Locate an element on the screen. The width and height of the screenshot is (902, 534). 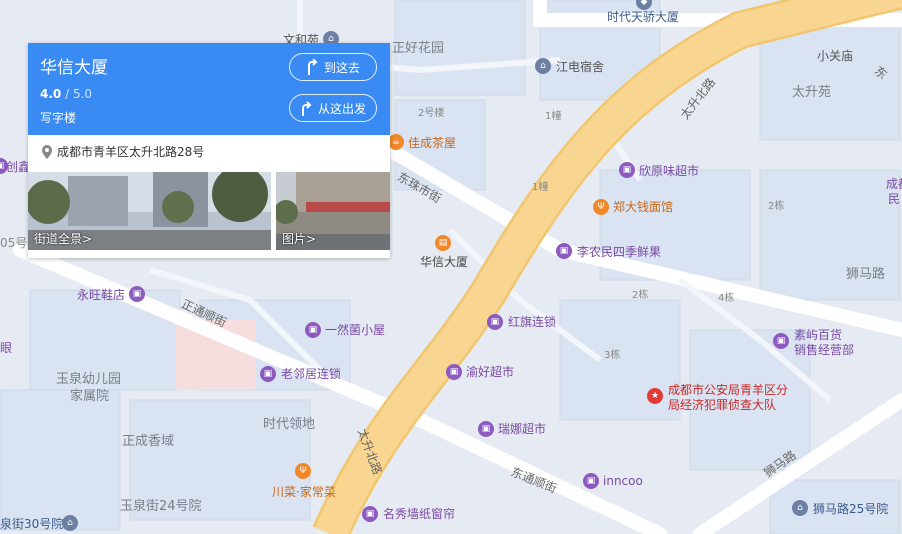
label-hongqi: 红旗连锁 is located at coordinates (532, 322).